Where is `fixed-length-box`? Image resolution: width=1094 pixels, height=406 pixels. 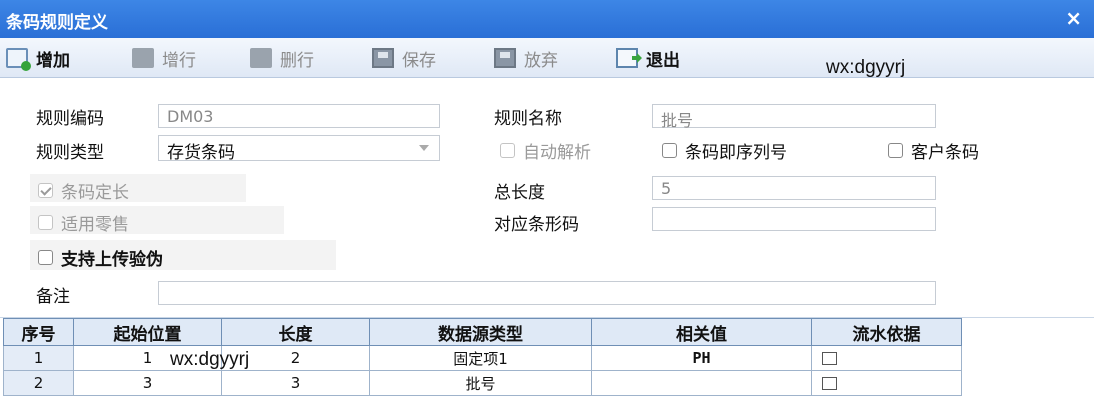
fixed-length-box is located at coordinates (45, 190).